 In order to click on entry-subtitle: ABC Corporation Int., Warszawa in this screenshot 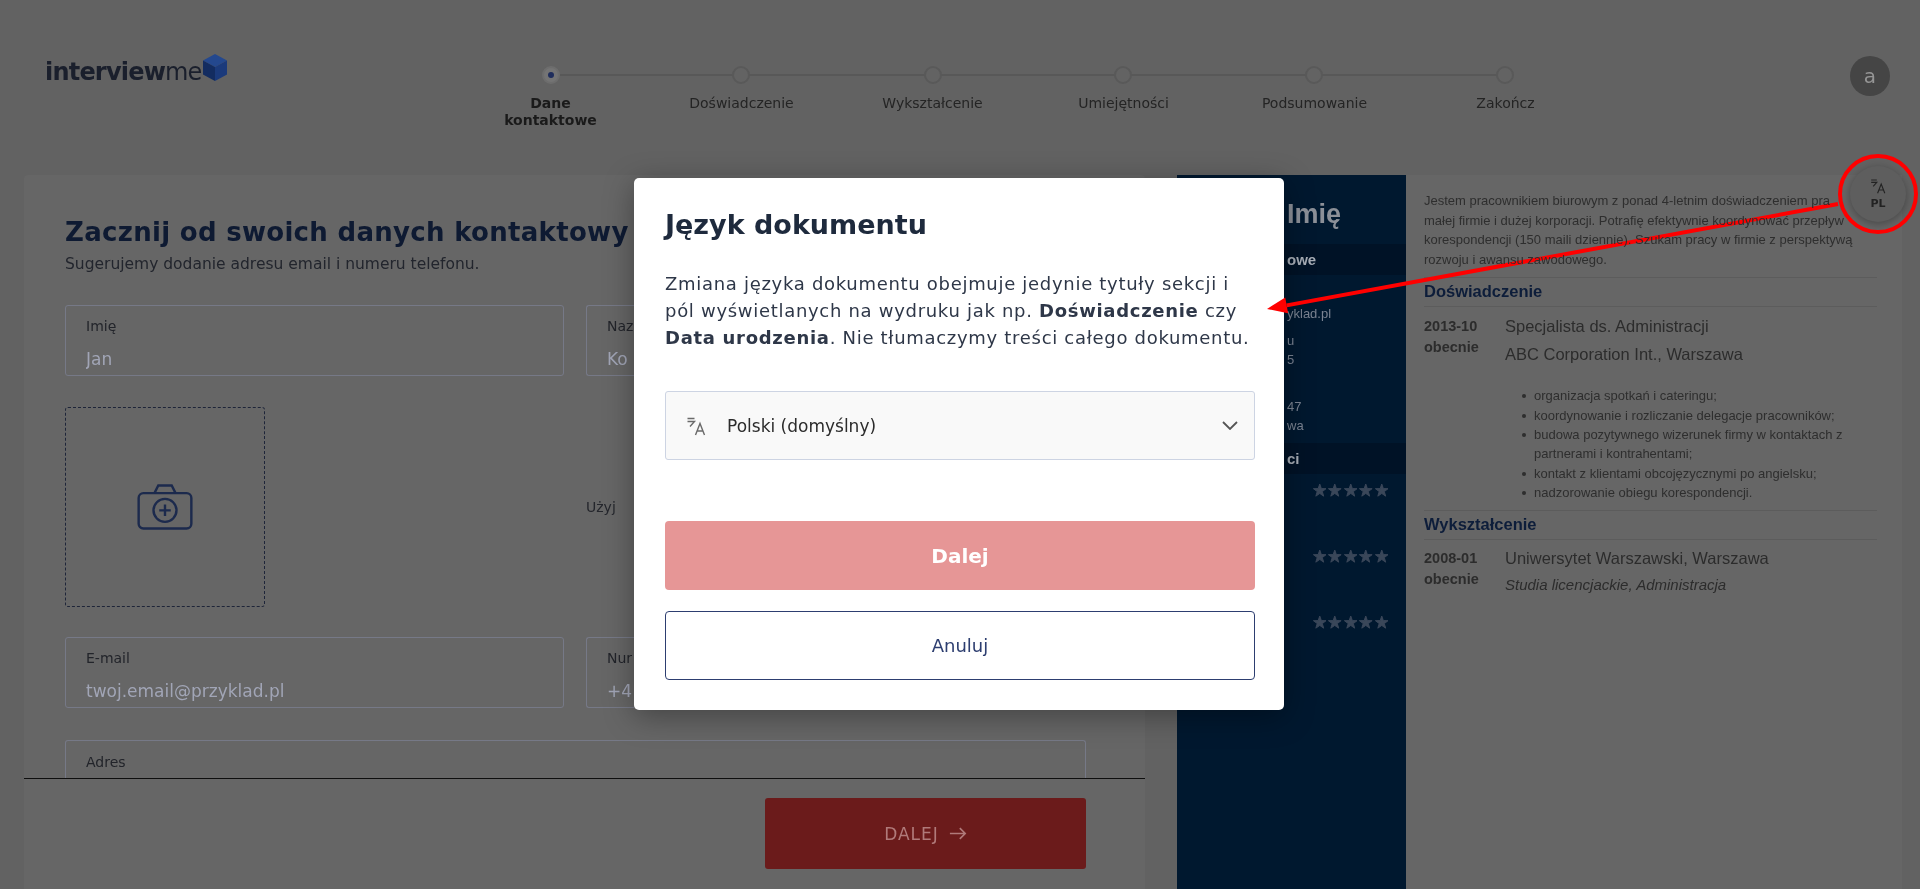, I will do `click(1624, 355)`.